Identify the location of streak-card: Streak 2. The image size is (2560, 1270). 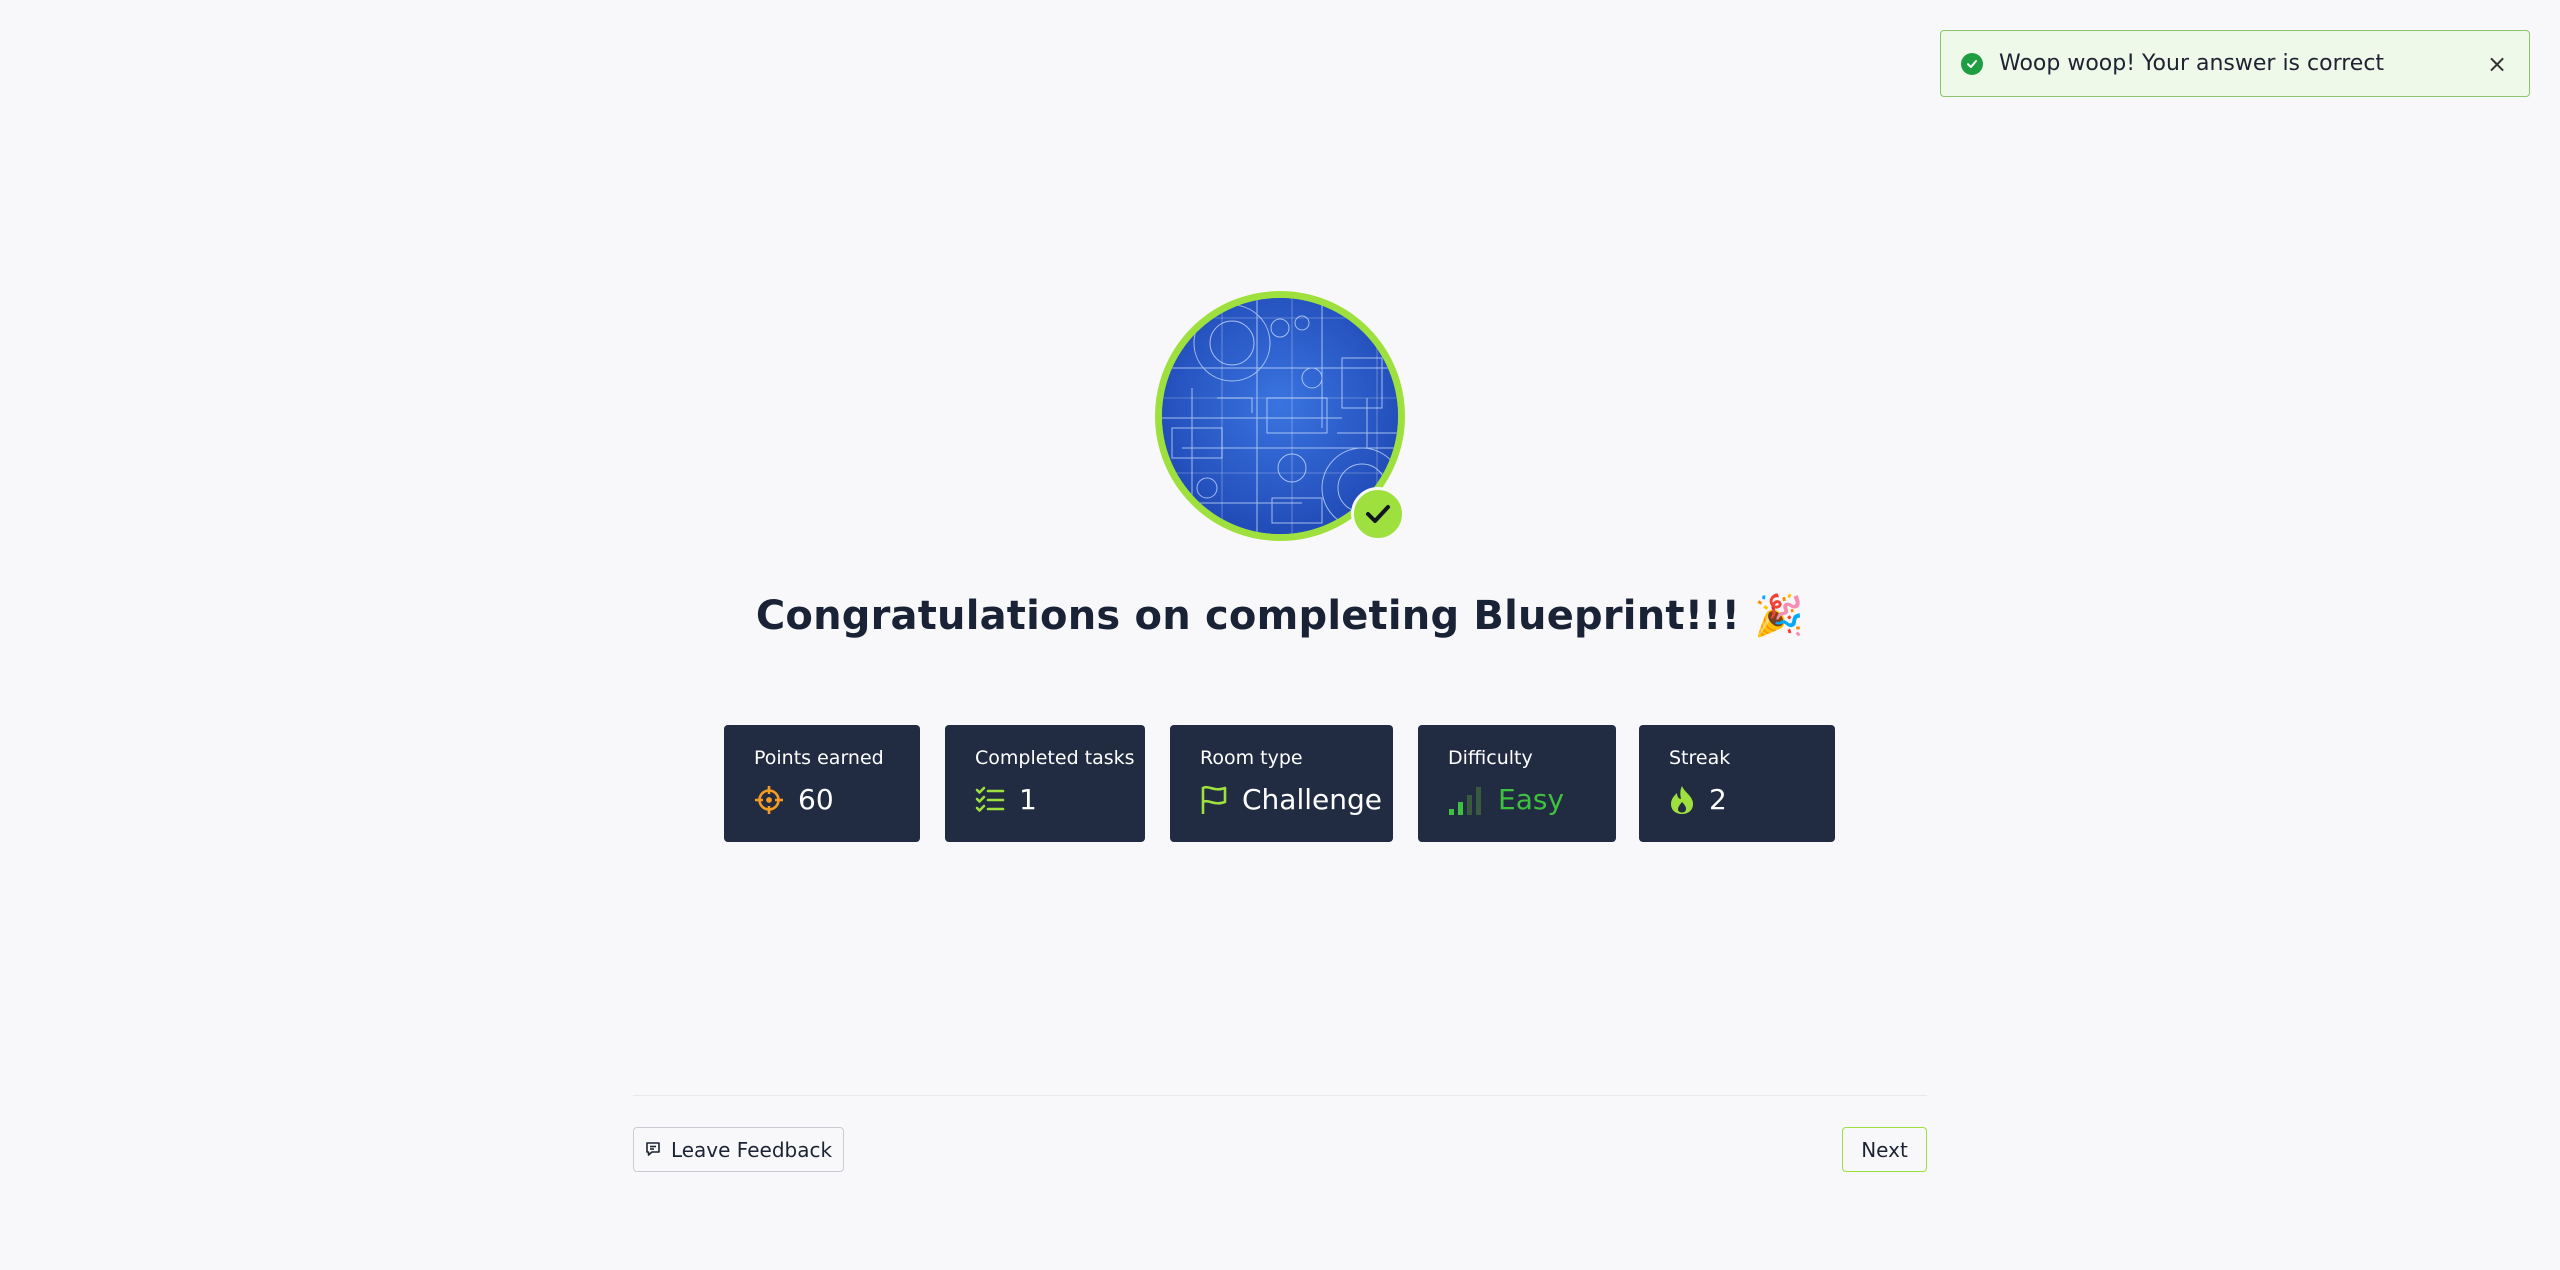
(1737, 783).